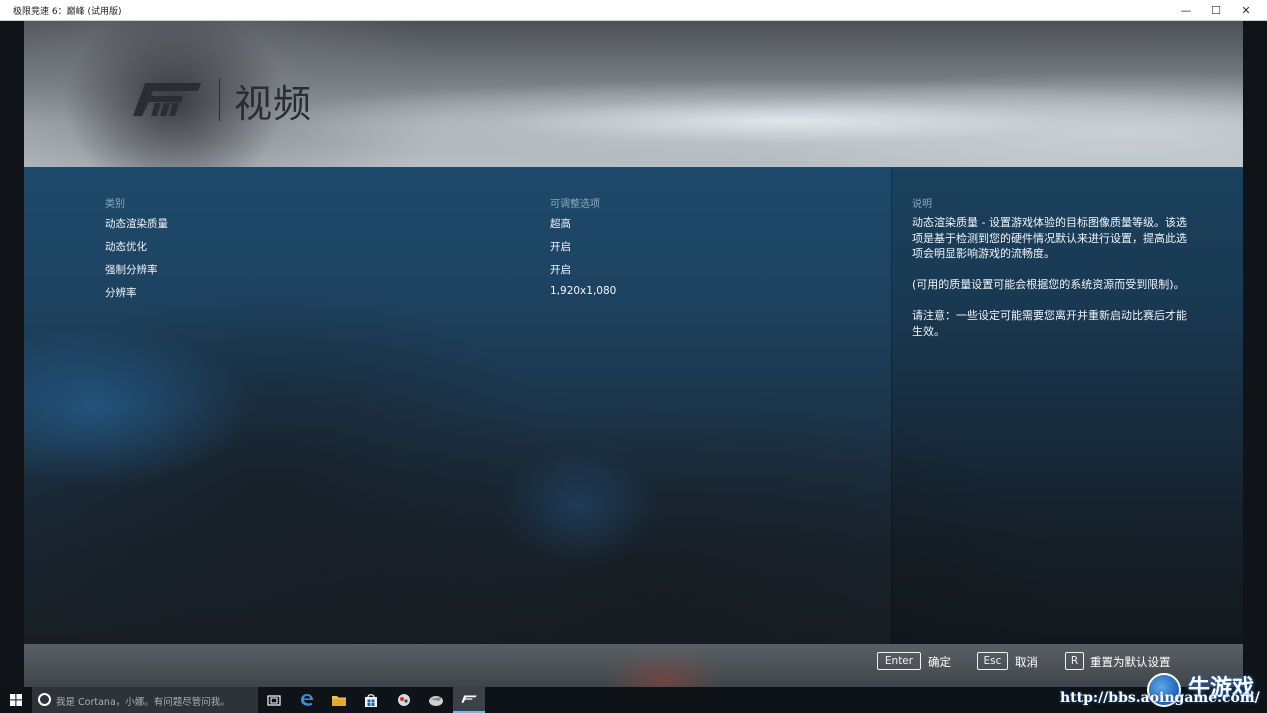 This screenshot has width=1267, height=713. What do you see at coordinates (167, 99) in the screenshot?
I see `forza-logo-icon` at bounding box center [167, 99].